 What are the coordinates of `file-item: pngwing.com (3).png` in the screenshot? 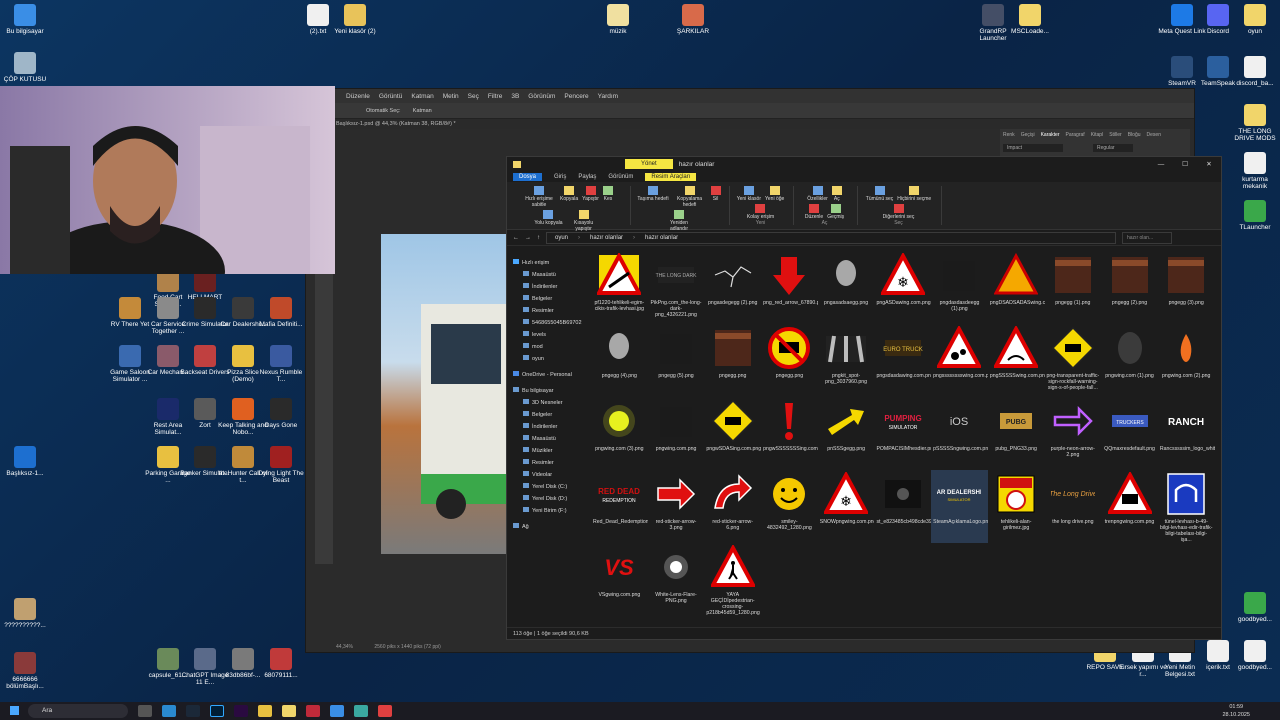 It's located at (619, 433).